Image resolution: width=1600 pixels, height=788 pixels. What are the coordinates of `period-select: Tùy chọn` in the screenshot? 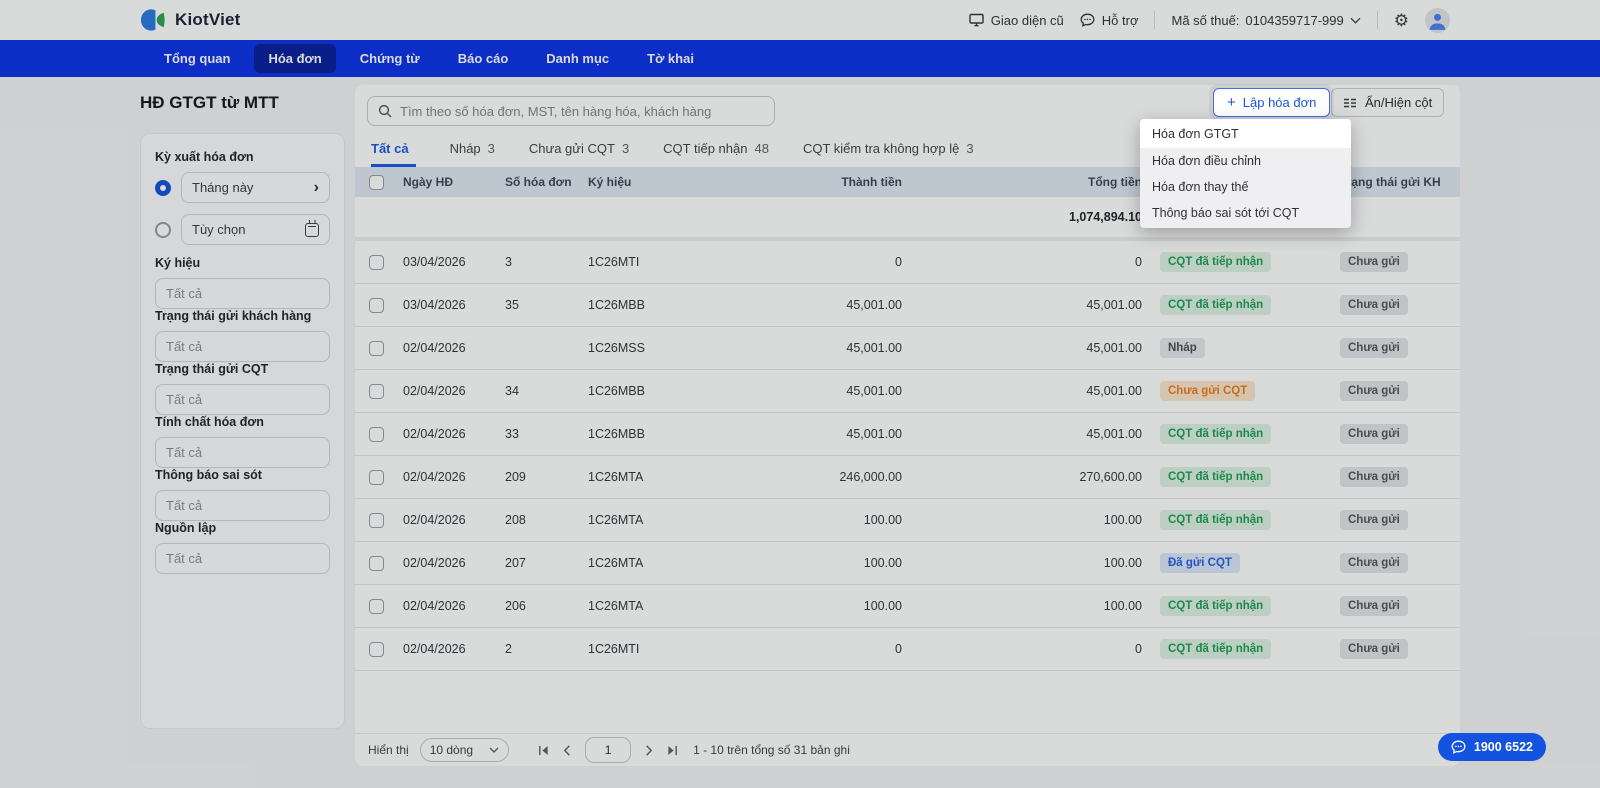 It's located at (255, 229).